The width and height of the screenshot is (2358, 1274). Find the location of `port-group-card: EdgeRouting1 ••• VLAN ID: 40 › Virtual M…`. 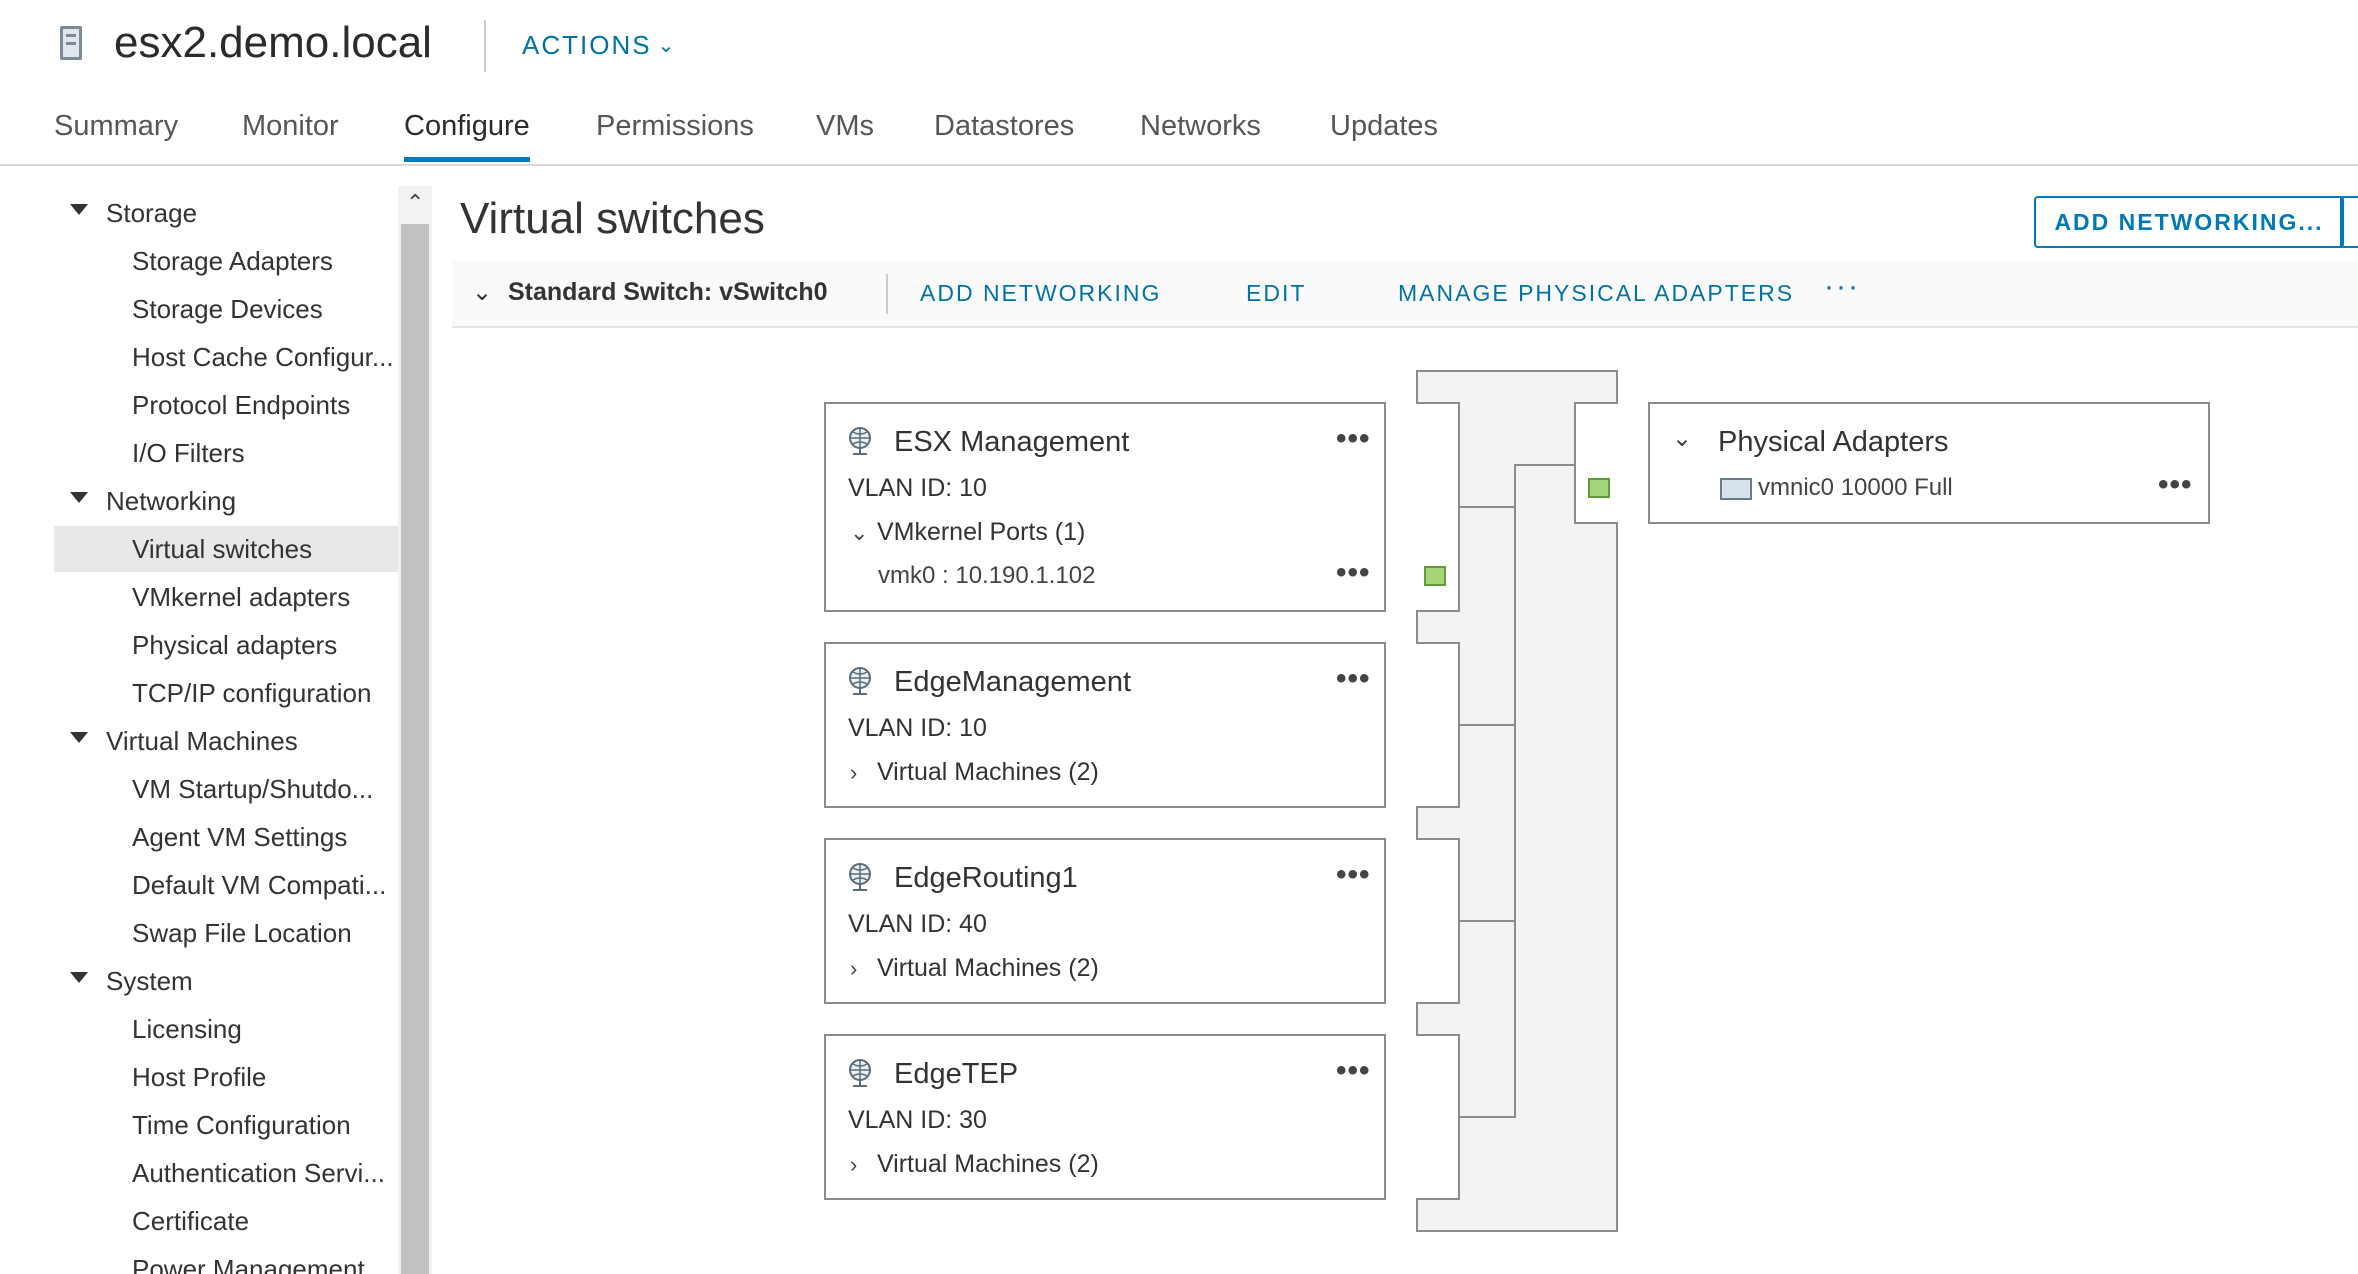

port-group-card: EdgeRouting1 ••• VLAN ID: 40 › Virtual M… is located at coordinates (1105, 921).